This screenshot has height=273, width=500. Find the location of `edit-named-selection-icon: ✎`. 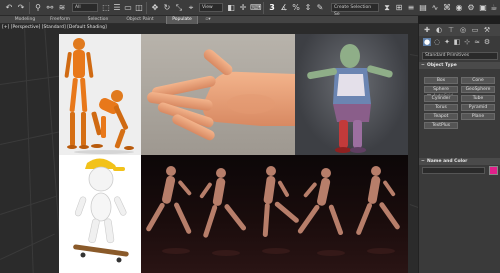

edit-named-selection-icon: ✎ is located at coordinates (320, 8).